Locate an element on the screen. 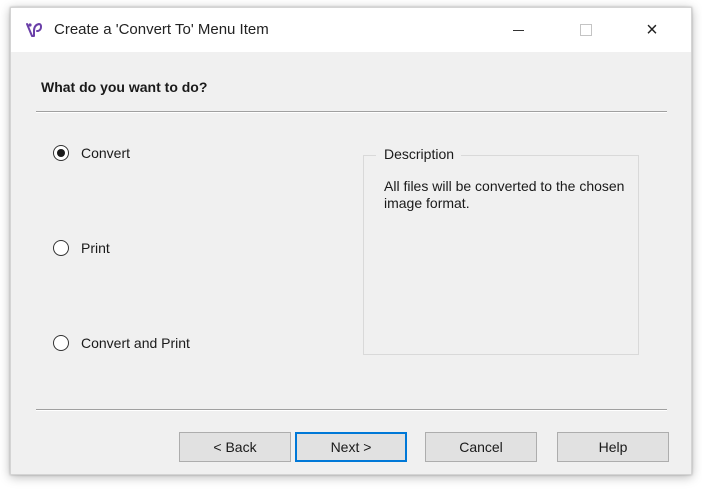  radio-convert: Convert is located at coordinates (91, 153).